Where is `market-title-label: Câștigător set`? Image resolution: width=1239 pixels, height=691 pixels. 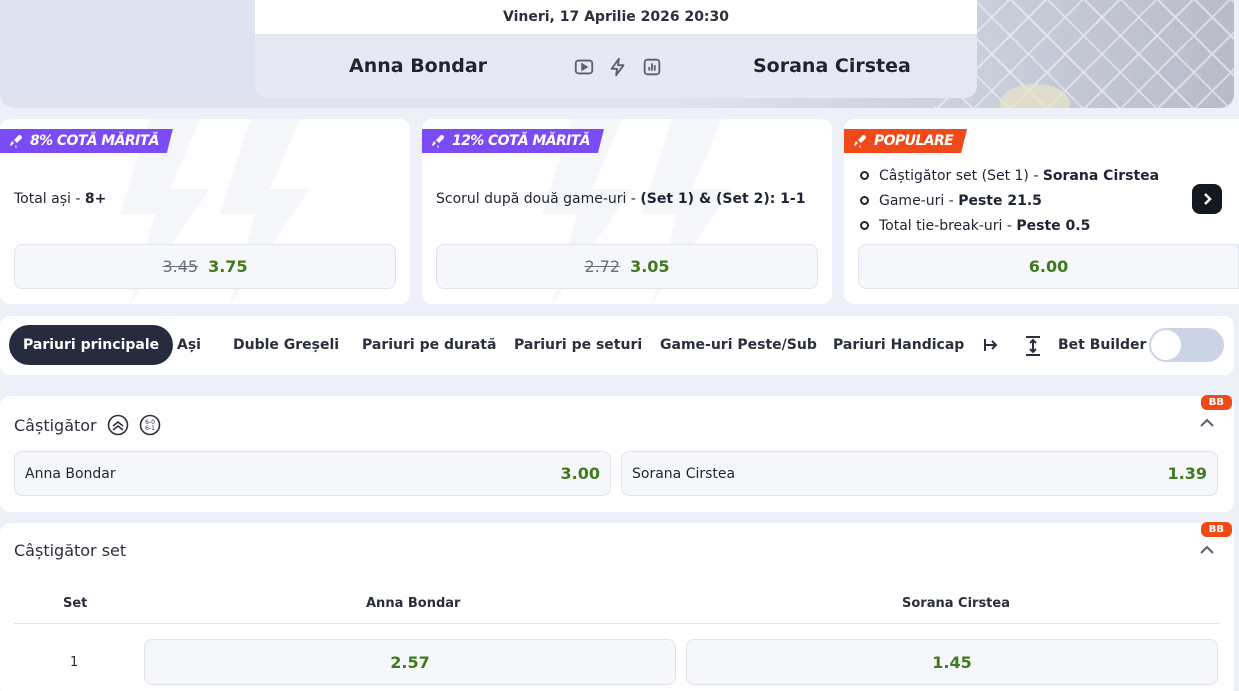
market-title-label: Câștigător set is located at coordinates (70, 550).